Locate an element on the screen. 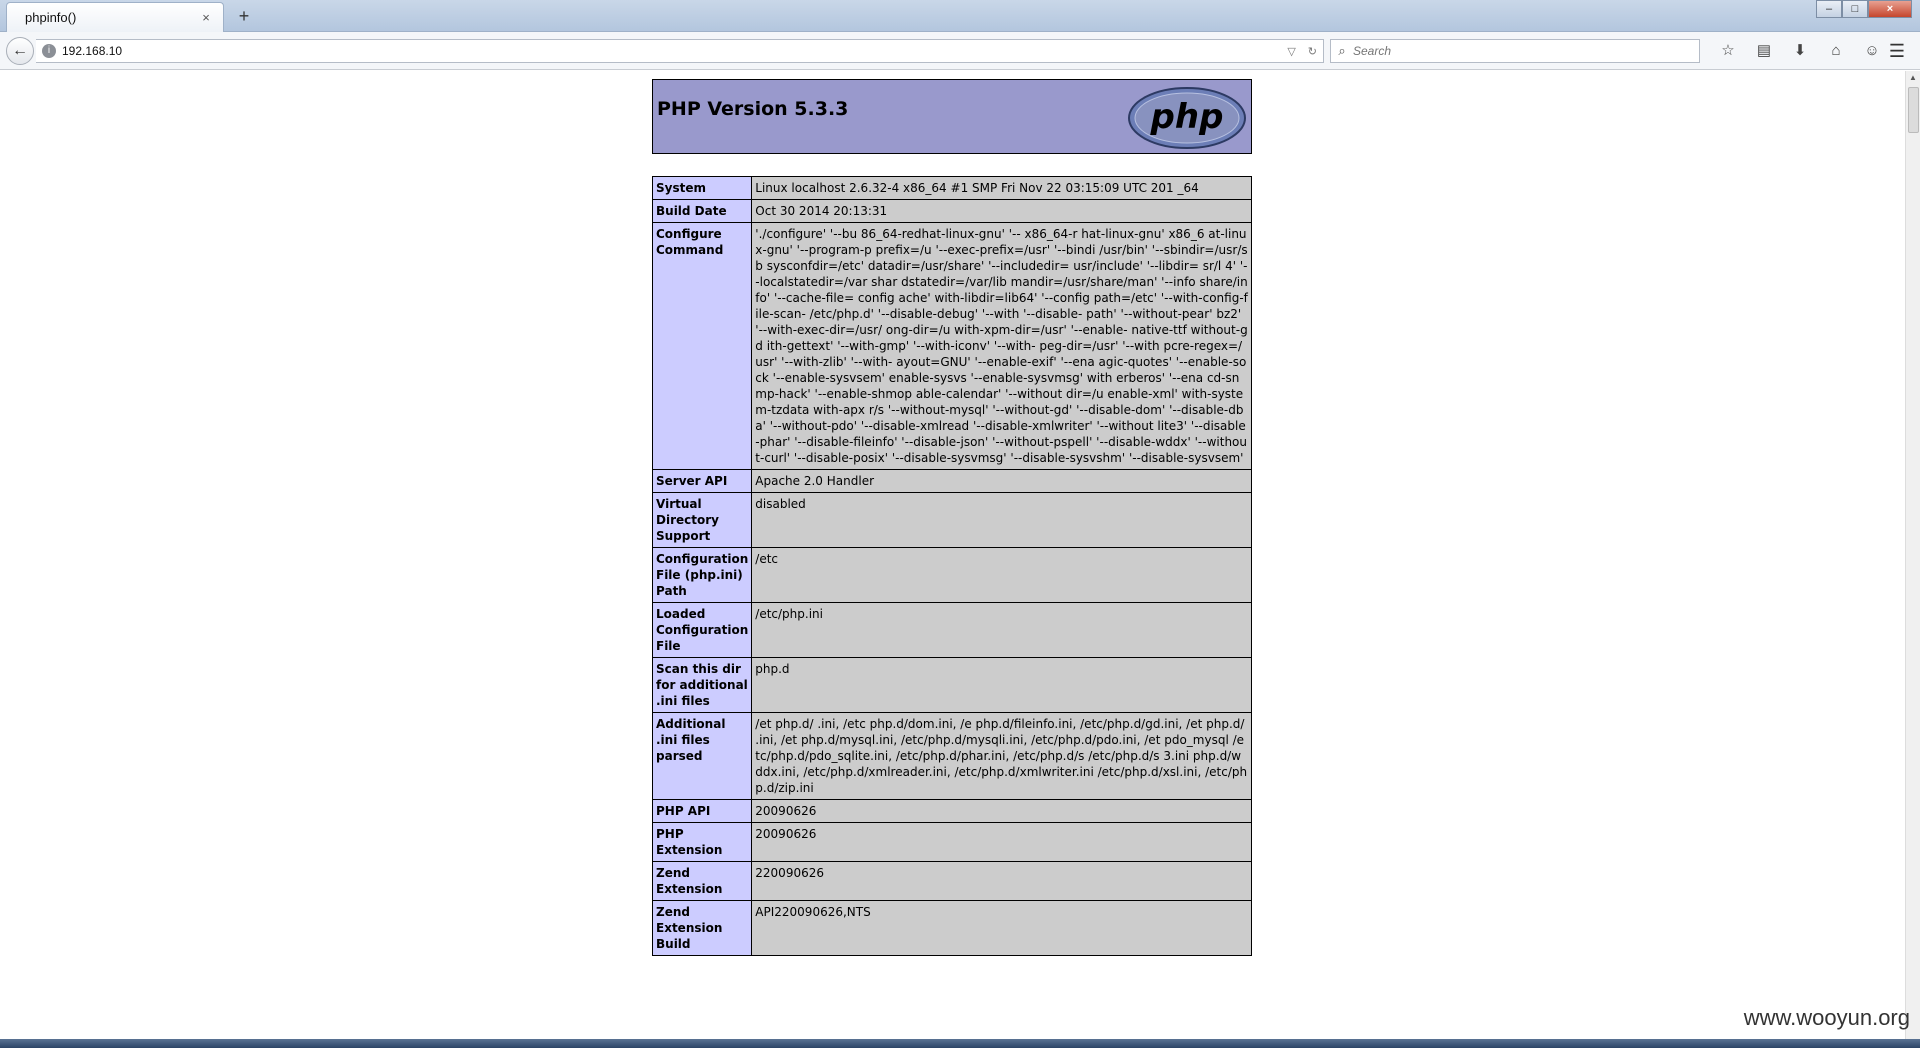 The width and height of the screenshot is (1920, 1048). nav-bar: ← i 192.168.10 ▽ ↻ ⌕ ☆ ▤ ⬇ ⌂ ☺ ☰ is located at coordinates (960, 51).